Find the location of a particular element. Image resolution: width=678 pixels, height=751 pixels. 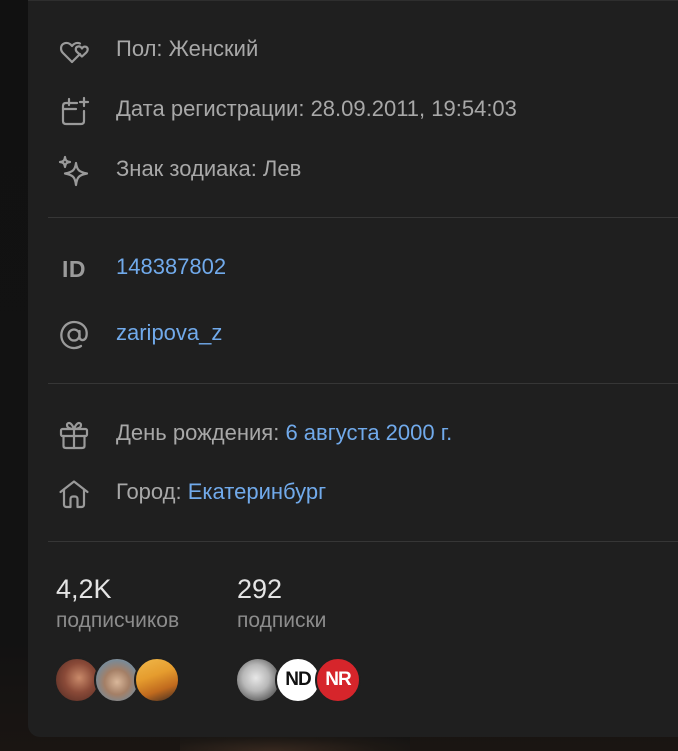

following-stat: 292 подписки is located at coordinates (281, 600).